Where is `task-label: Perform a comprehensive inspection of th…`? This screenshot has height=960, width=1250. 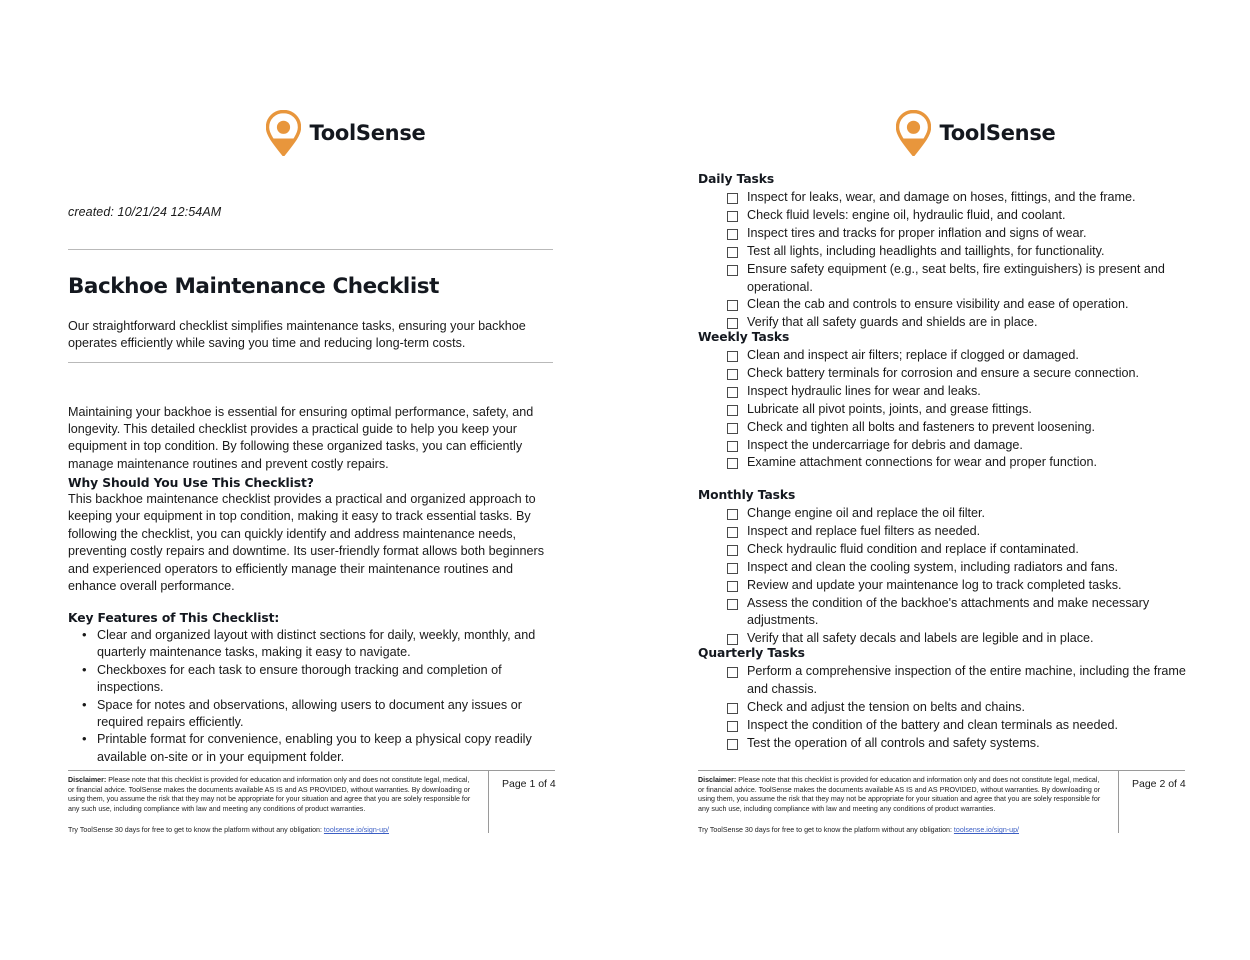 task-label: Perform a comprehensive inspection of th… is located at coordinates (966, 680).